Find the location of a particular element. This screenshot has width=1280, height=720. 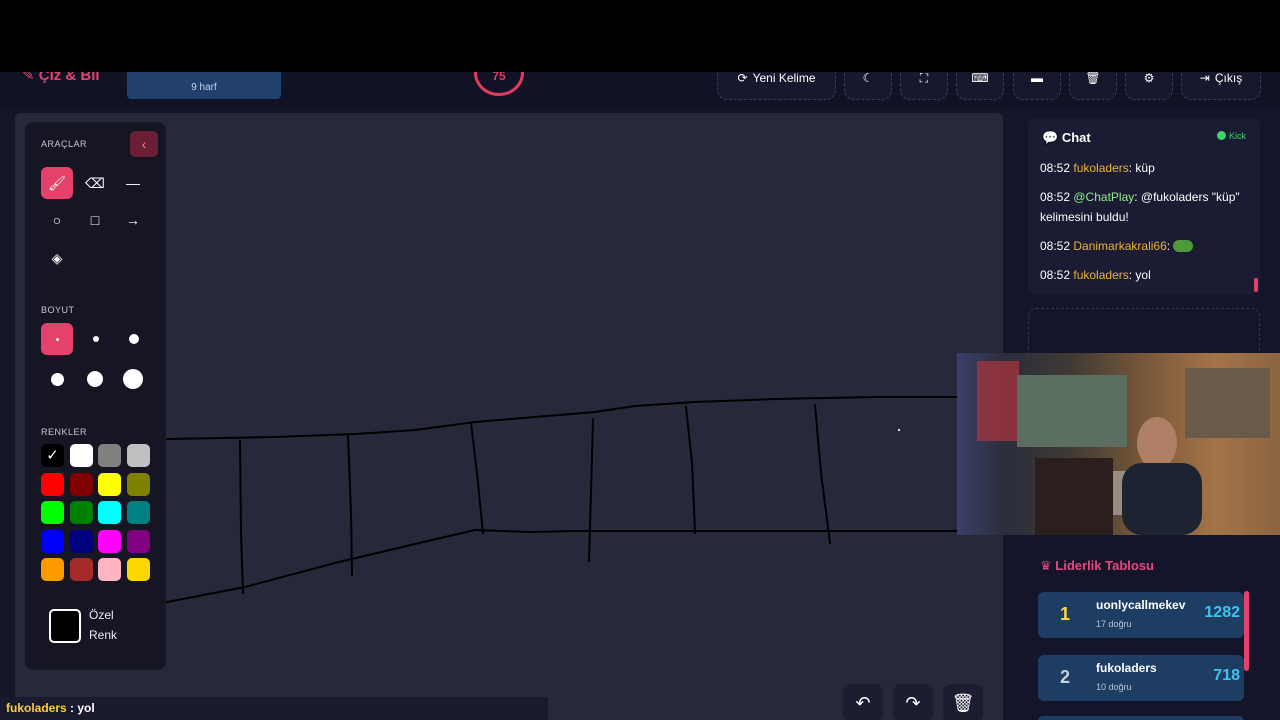

webcam-image is located at coordinates (1123, 448).